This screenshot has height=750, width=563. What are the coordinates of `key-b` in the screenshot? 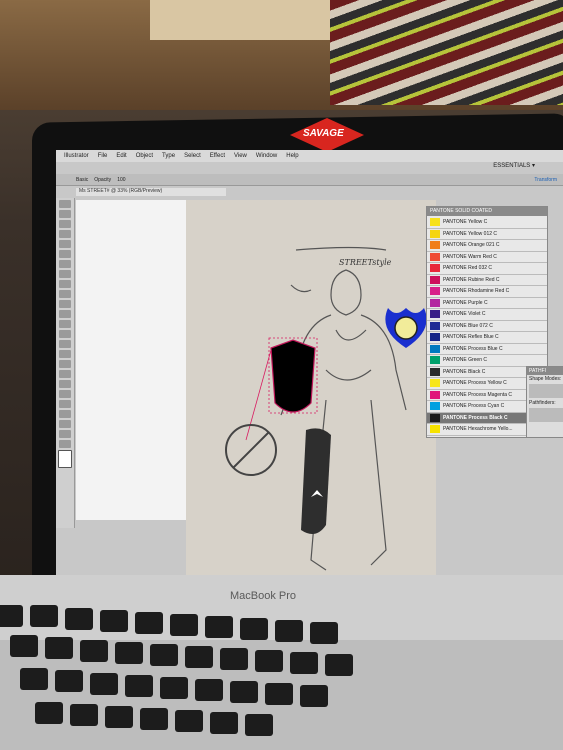 It's located at (189, 721).